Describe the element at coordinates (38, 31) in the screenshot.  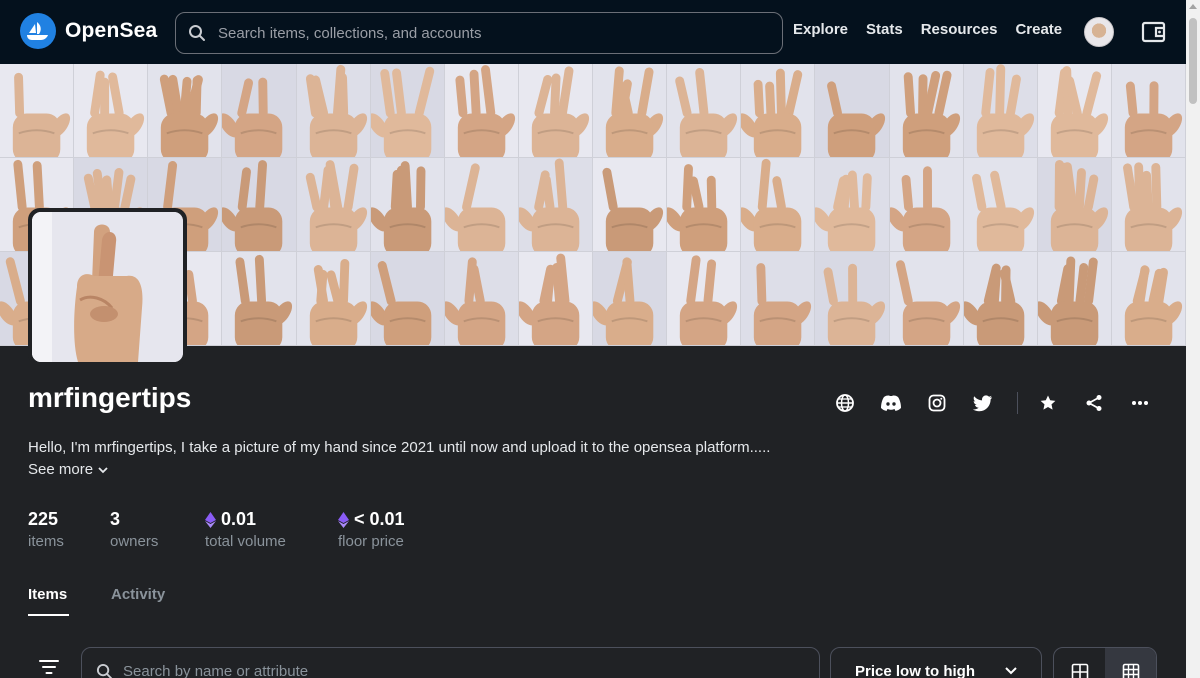
I see `opensea-logo-icon` at that location.